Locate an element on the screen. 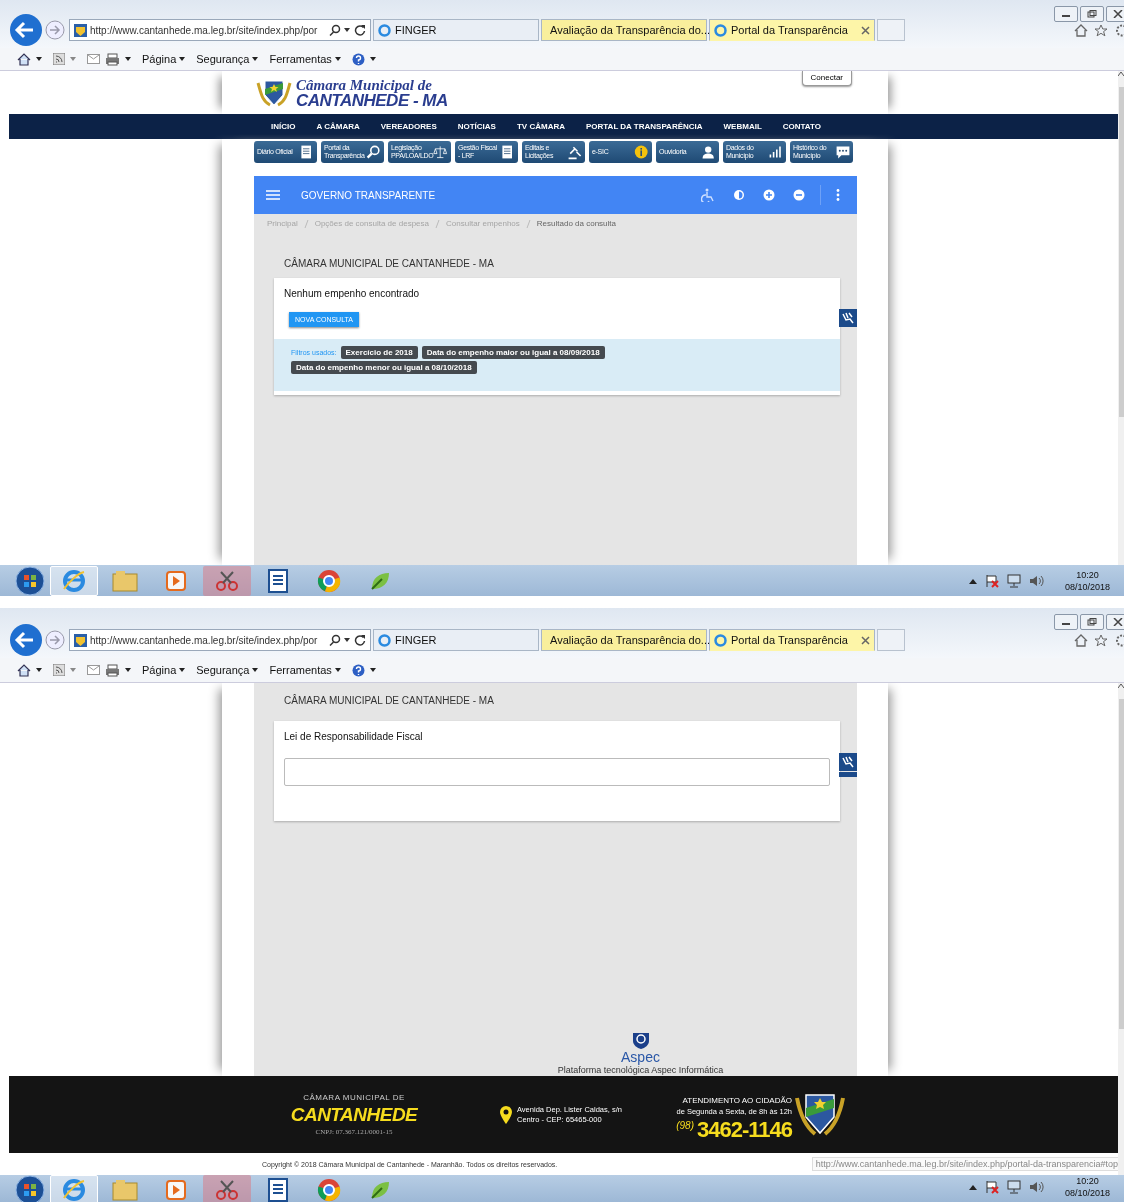 The width and height of the screenshot is (1124, 1202). nav-link: NOTÍCIAS is located at coordinates (476, 126).